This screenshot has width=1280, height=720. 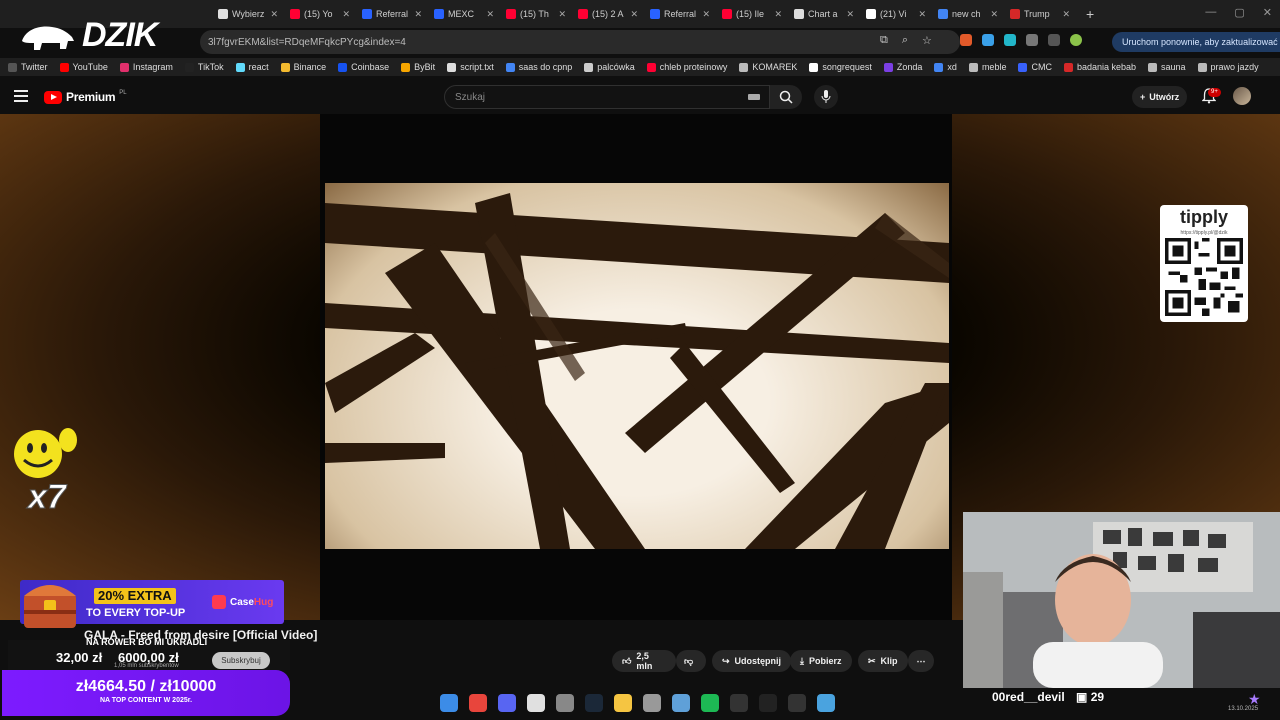 I want to click on hamburger-menu-icon, so click(x=21, y=96).